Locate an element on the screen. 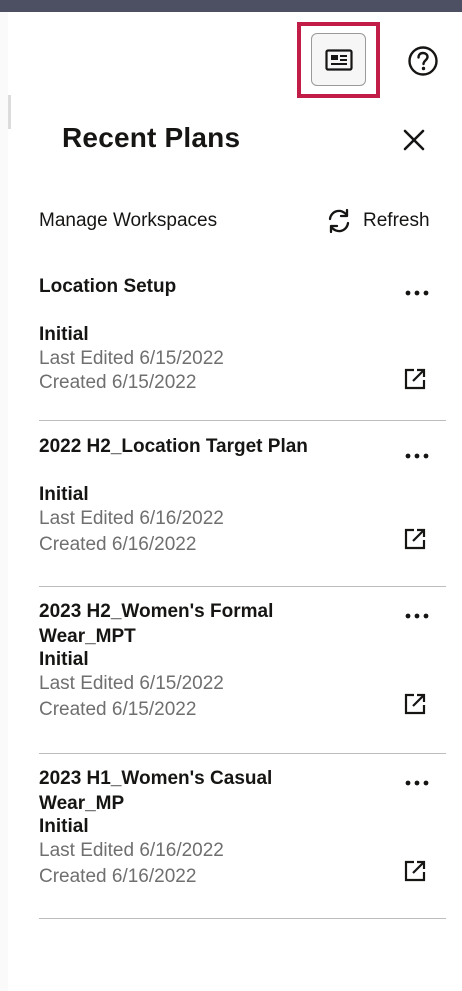  close-button is located at coordinates (414, 140).